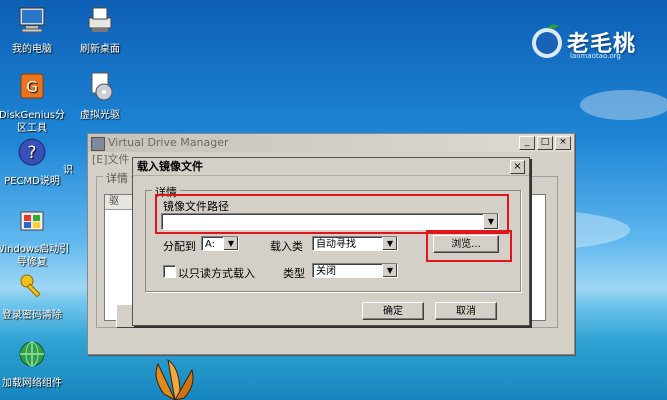  I want to click on desktop-icon-label: 虚拟光驱, so click(100, 115).